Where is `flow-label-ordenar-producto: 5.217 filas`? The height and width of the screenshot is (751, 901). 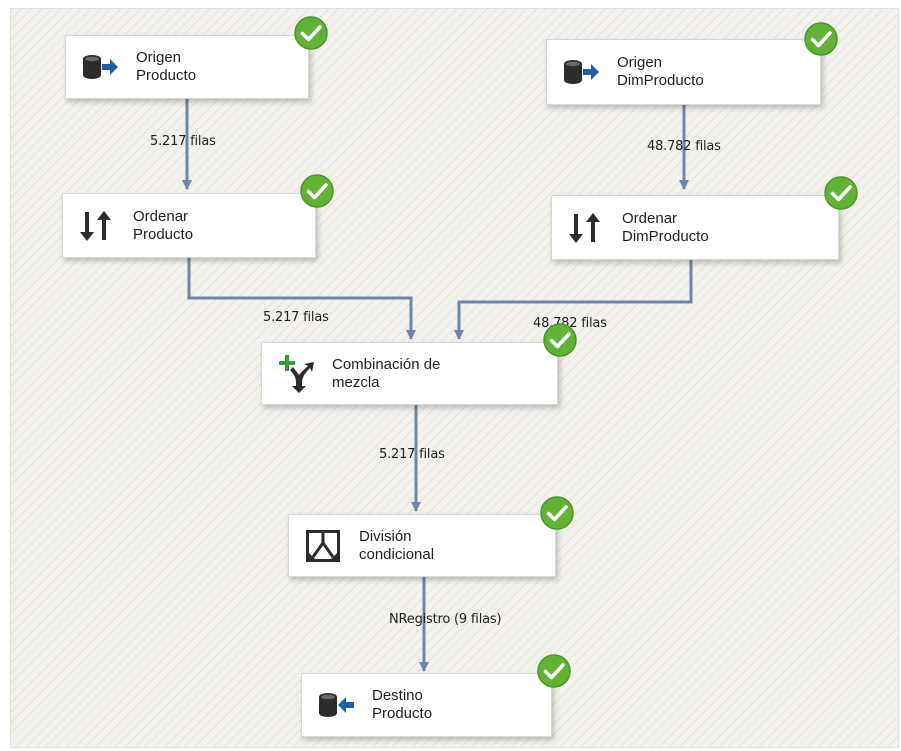 flow-label-ordenar-producto: 5.217 filas is located at coordinates (296, 317).